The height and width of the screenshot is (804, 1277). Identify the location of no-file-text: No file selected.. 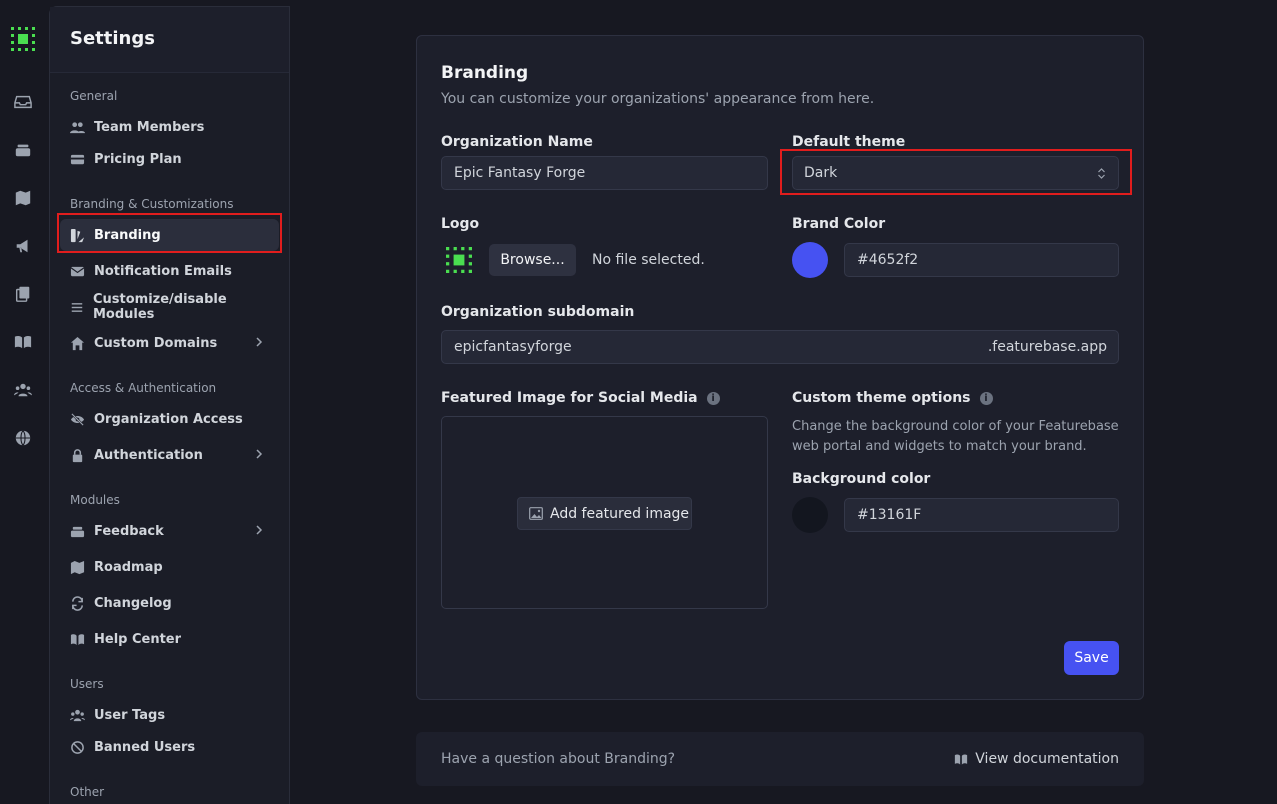
(648, 260).